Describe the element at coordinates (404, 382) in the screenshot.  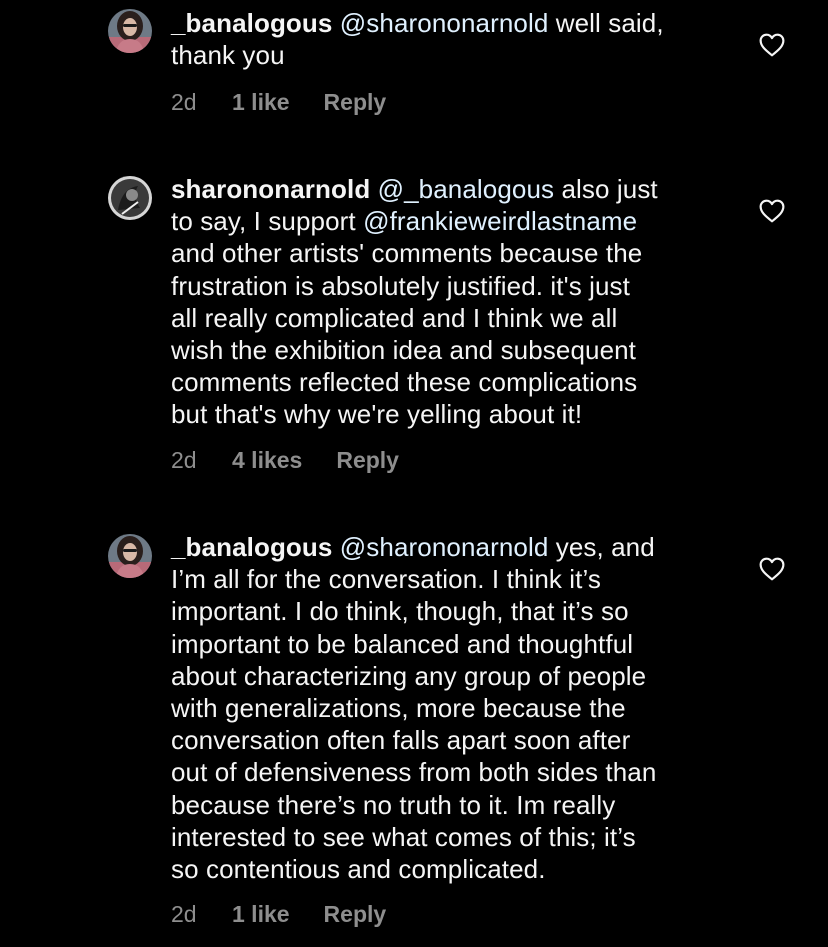
I see `comment-line-text: comments reflected these complications` at that location.